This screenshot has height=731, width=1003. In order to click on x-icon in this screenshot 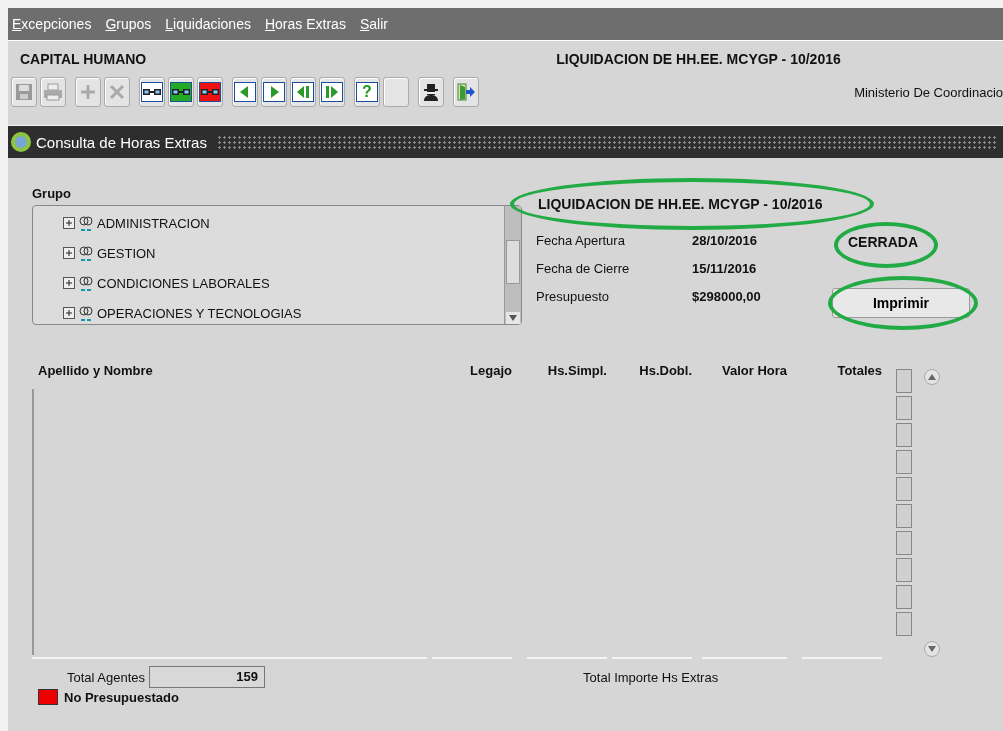, I will do `click(117, 92)`.